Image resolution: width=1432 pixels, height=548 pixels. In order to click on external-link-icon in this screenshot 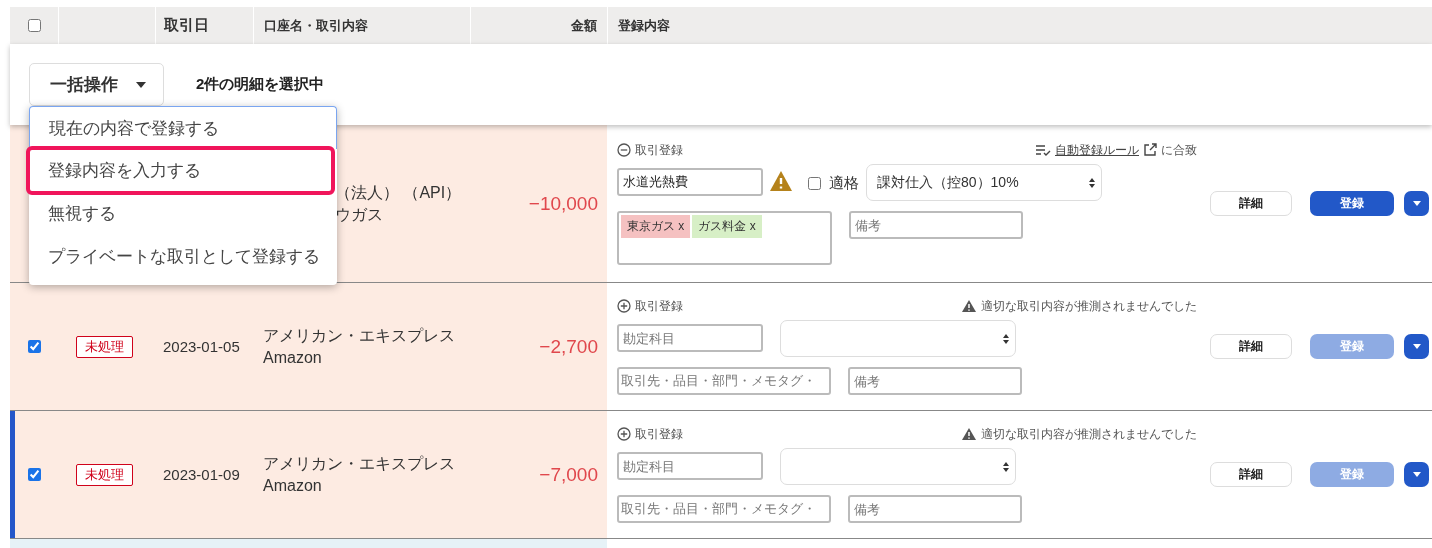, I will do `click(1150, 150)`.